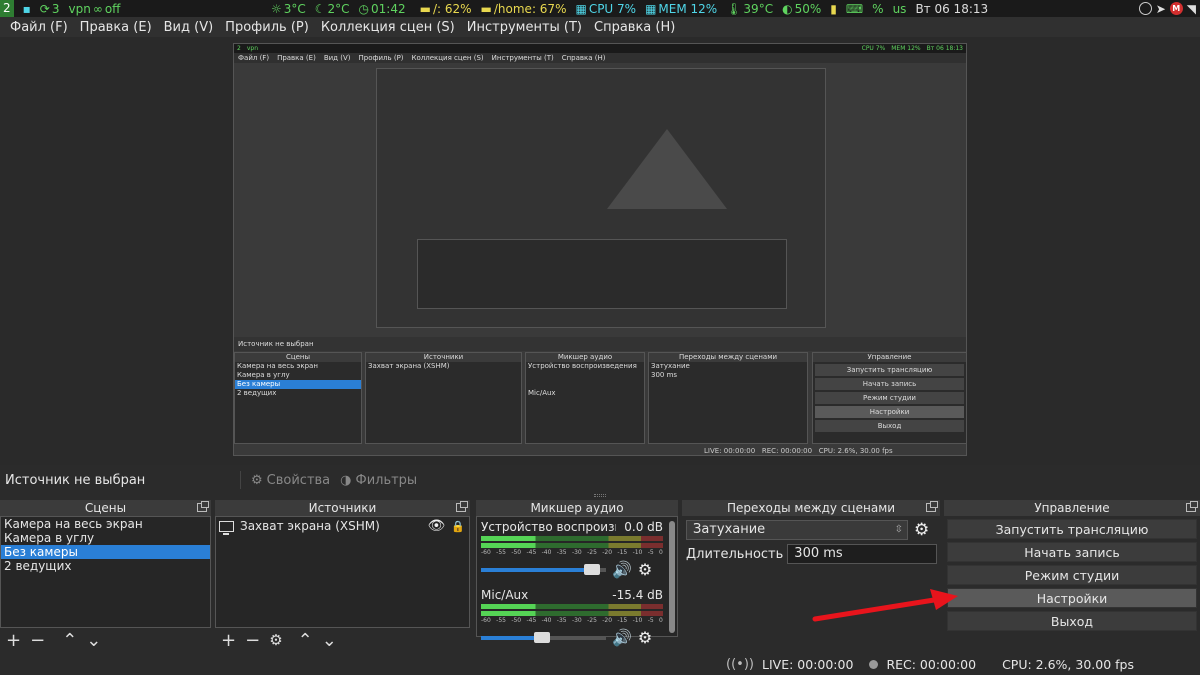 Image resolution: width=1200 pixels, height=675 pixels. What do you see at coordinates (342, 640) in the screenshot?
I see `sources-toolbar: + − ⚙ ⌃ ⌄` at bounding box center [342, 640].